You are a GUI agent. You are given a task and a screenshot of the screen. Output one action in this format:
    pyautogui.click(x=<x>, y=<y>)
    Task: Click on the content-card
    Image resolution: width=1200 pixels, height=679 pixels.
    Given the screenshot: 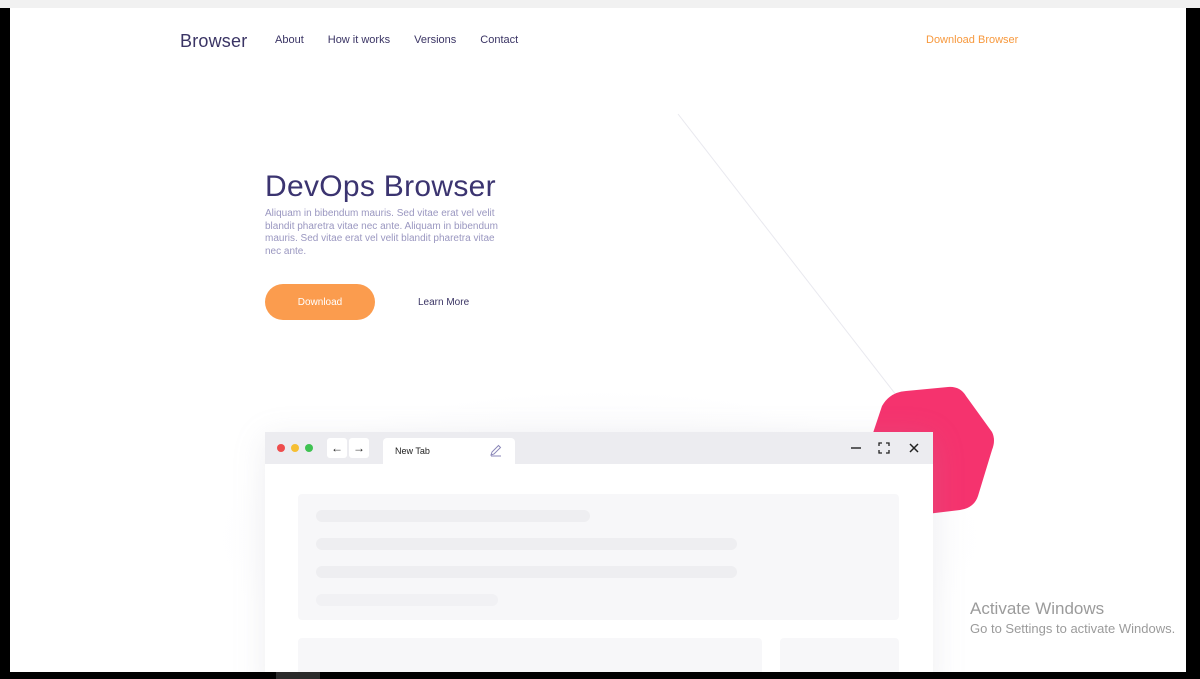 What is the action you would take?
    pyautogui.click(x=598, y=557)
    